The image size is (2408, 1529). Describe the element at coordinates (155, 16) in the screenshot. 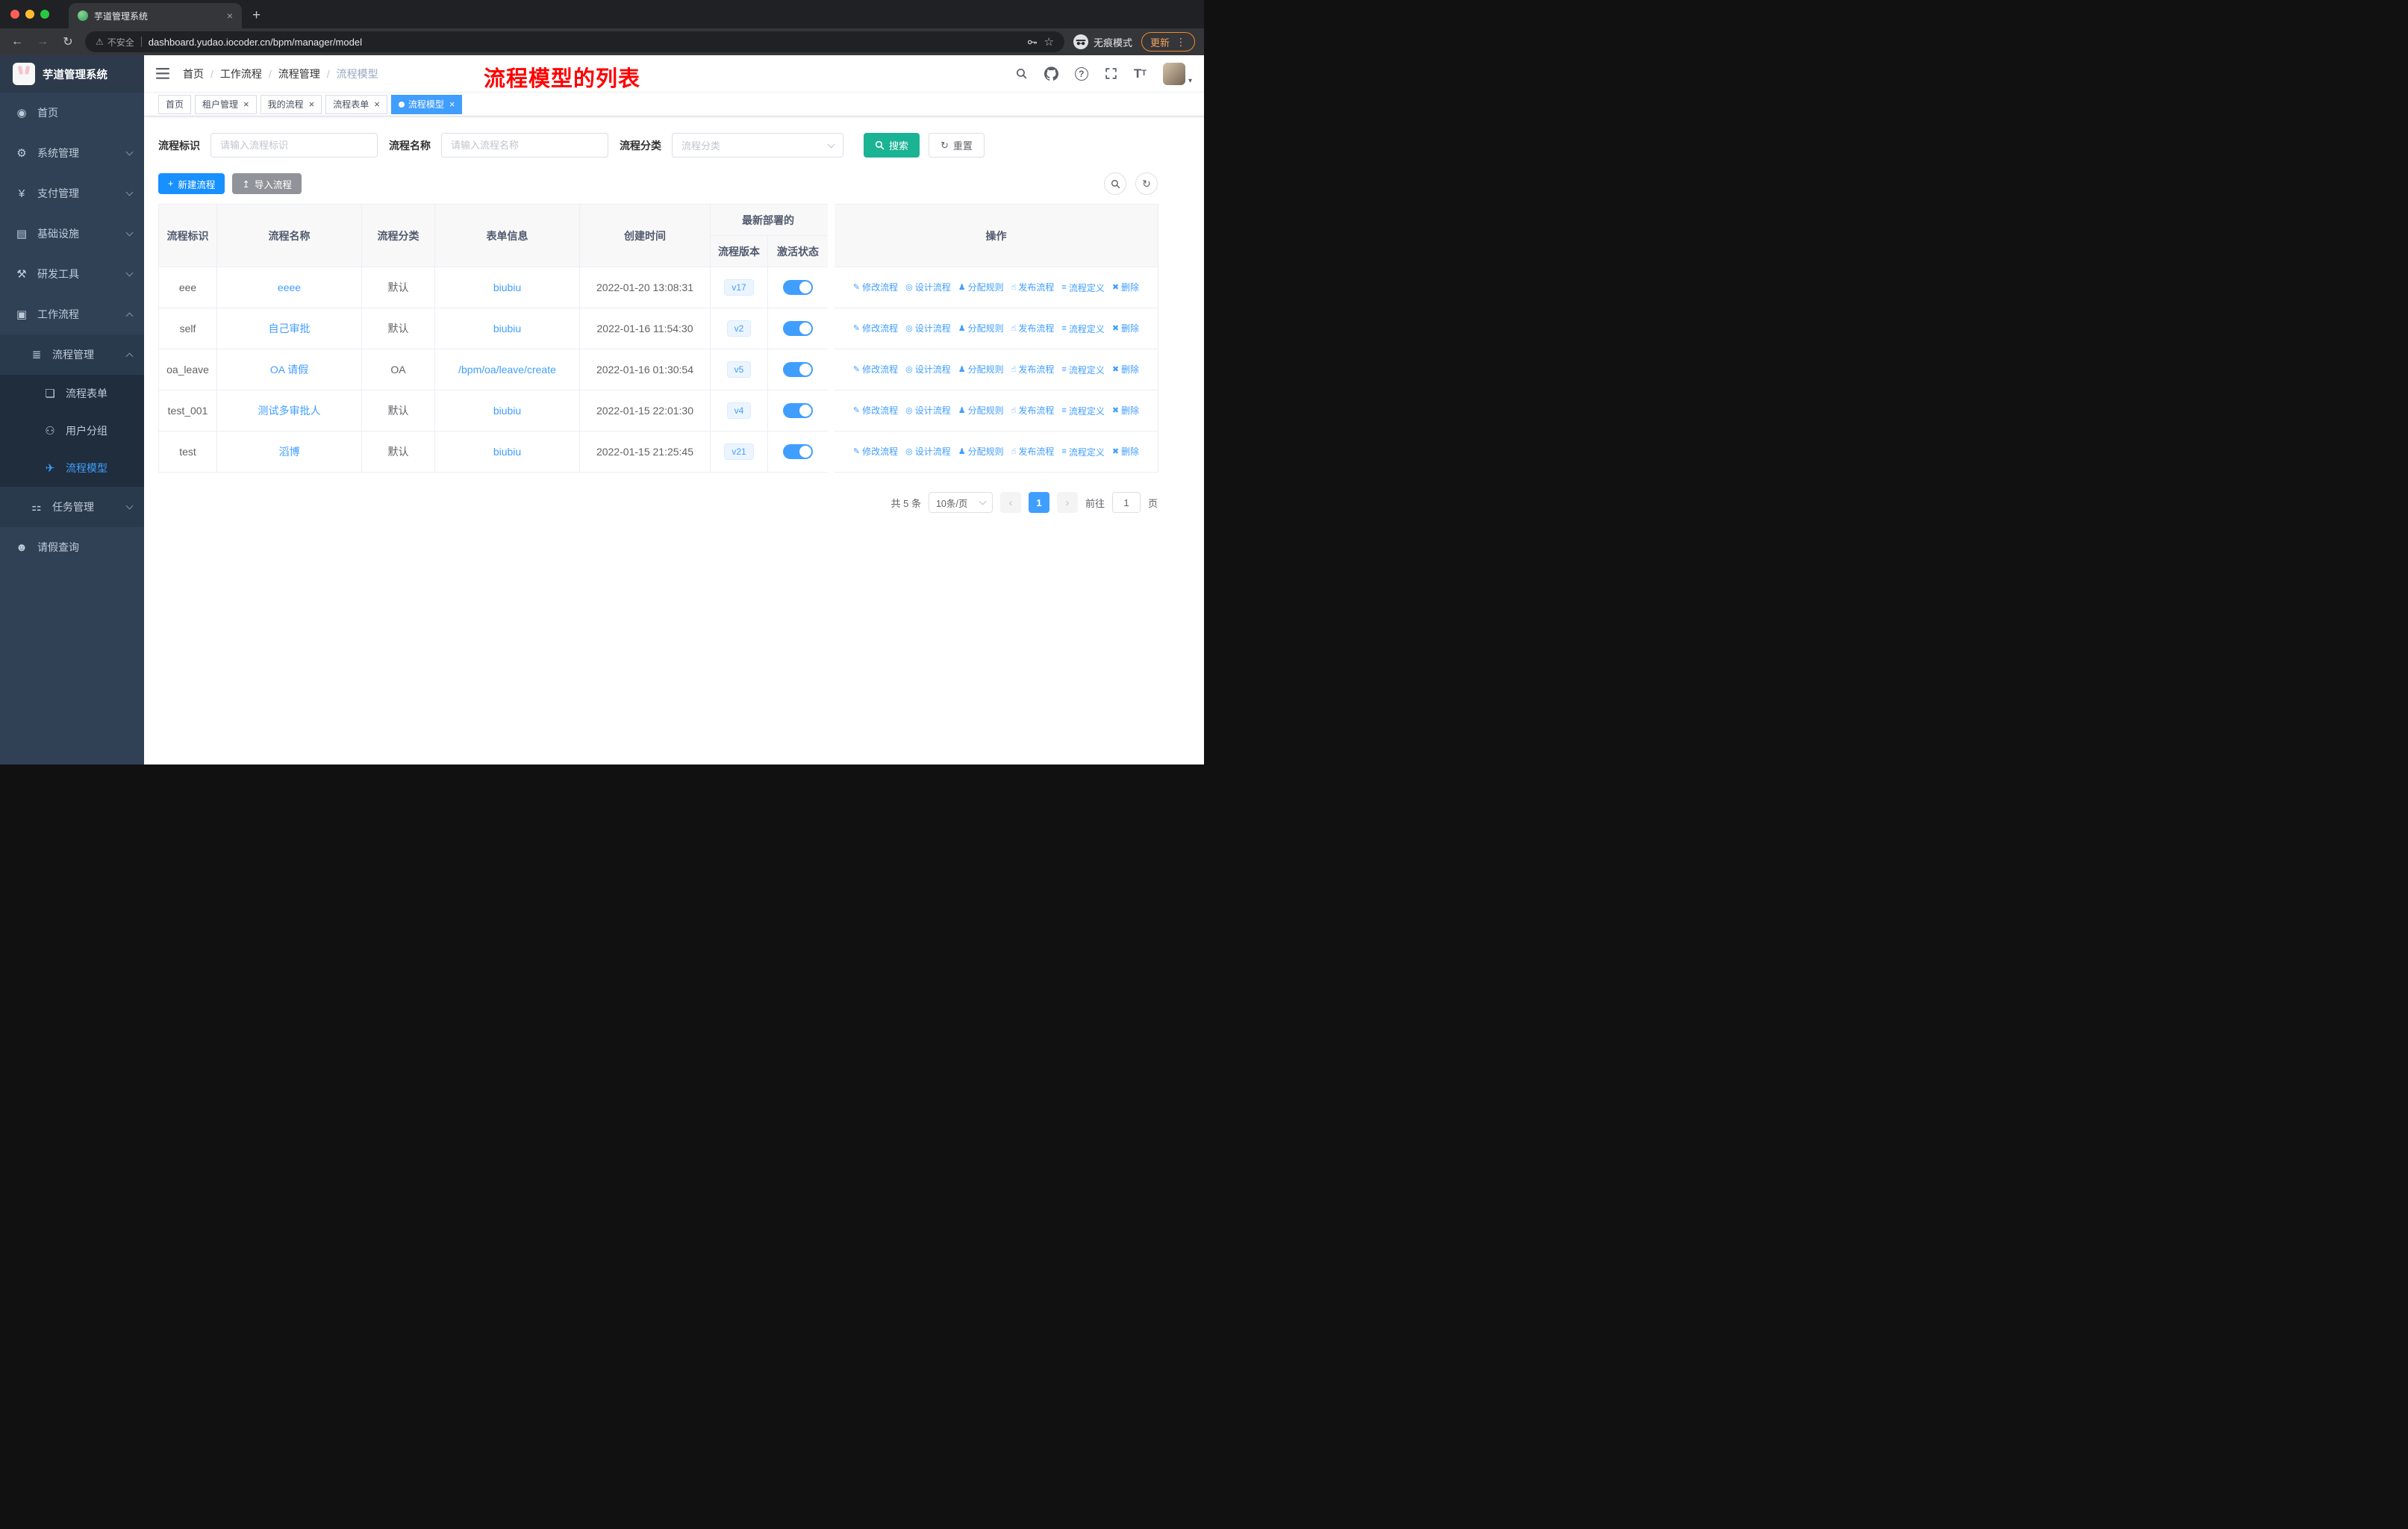

I see `browser-tab: 芋道管理系统 ×` at that location.